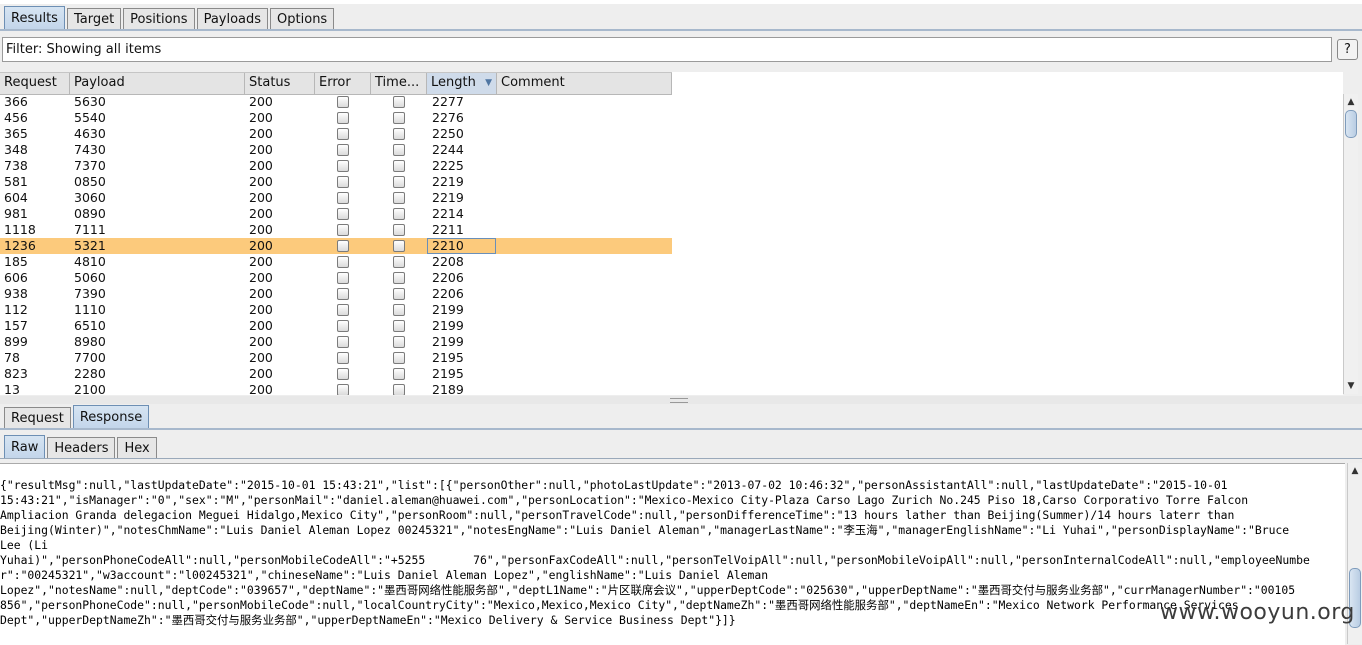 The width and height of the screenshot is (1362, 645). I want to click on tab-results: Results, so click(34, 18).